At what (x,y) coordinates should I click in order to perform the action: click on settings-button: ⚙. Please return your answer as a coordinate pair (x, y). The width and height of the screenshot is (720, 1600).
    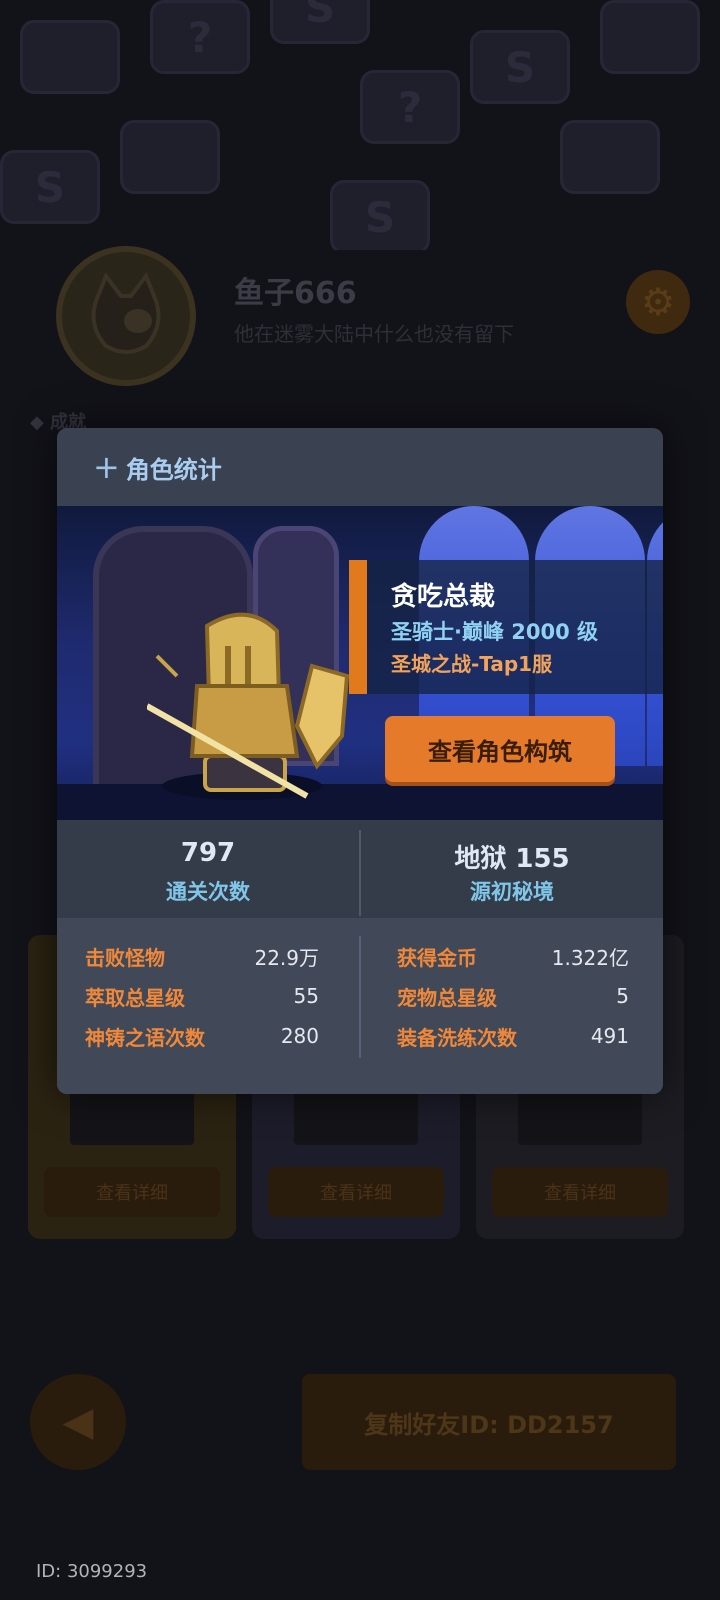
    Looking at the image, I should click on (658, 302).